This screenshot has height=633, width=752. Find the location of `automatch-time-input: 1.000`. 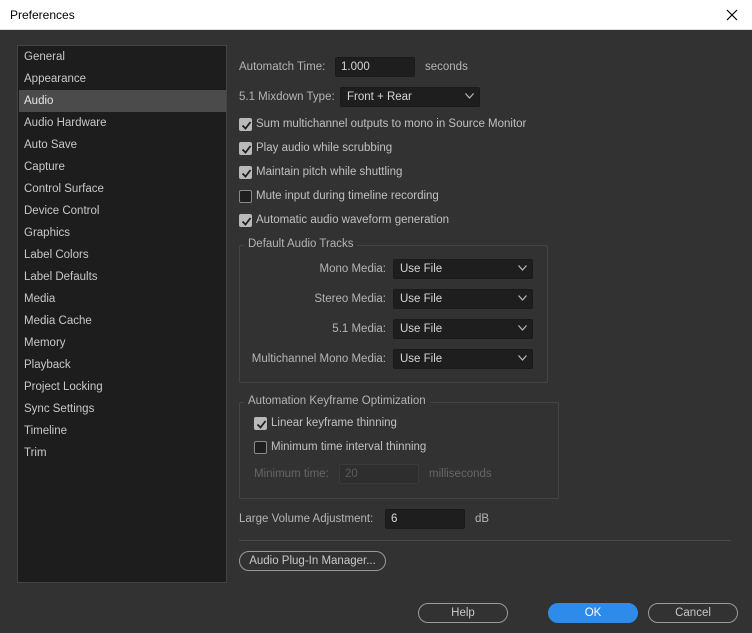

automatch-time-input: 1.000 is located at coordinates (375, 67).